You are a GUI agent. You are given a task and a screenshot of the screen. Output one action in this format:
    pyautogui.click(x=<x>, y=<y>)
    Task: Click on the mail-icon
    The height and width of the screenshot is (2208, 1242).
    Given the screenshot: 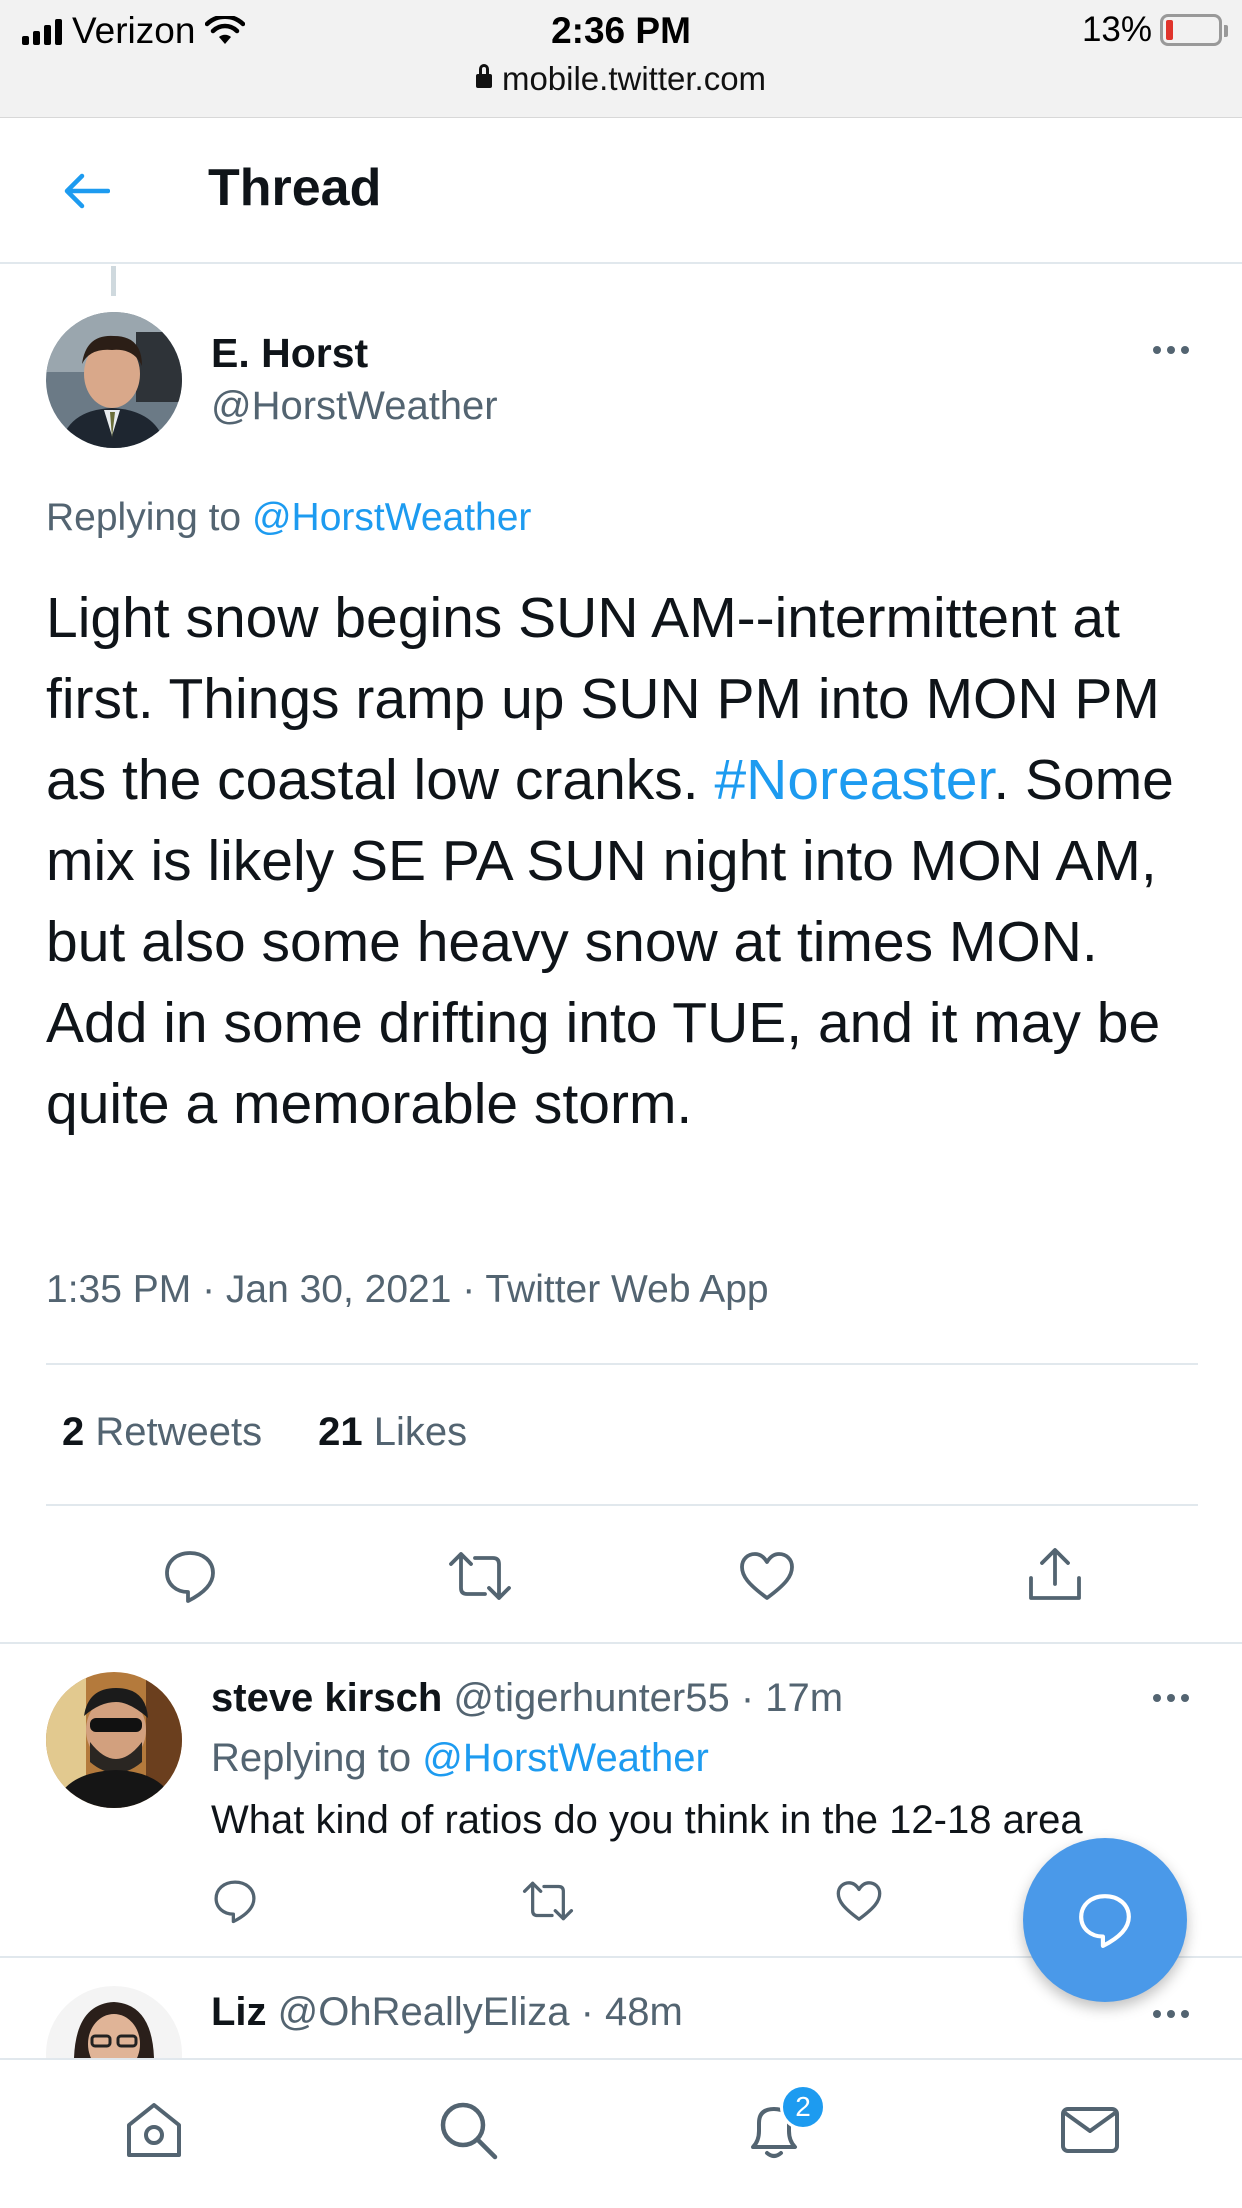 What is the action you would take?
    pyautogui.click(x=1090, y=2130)
    